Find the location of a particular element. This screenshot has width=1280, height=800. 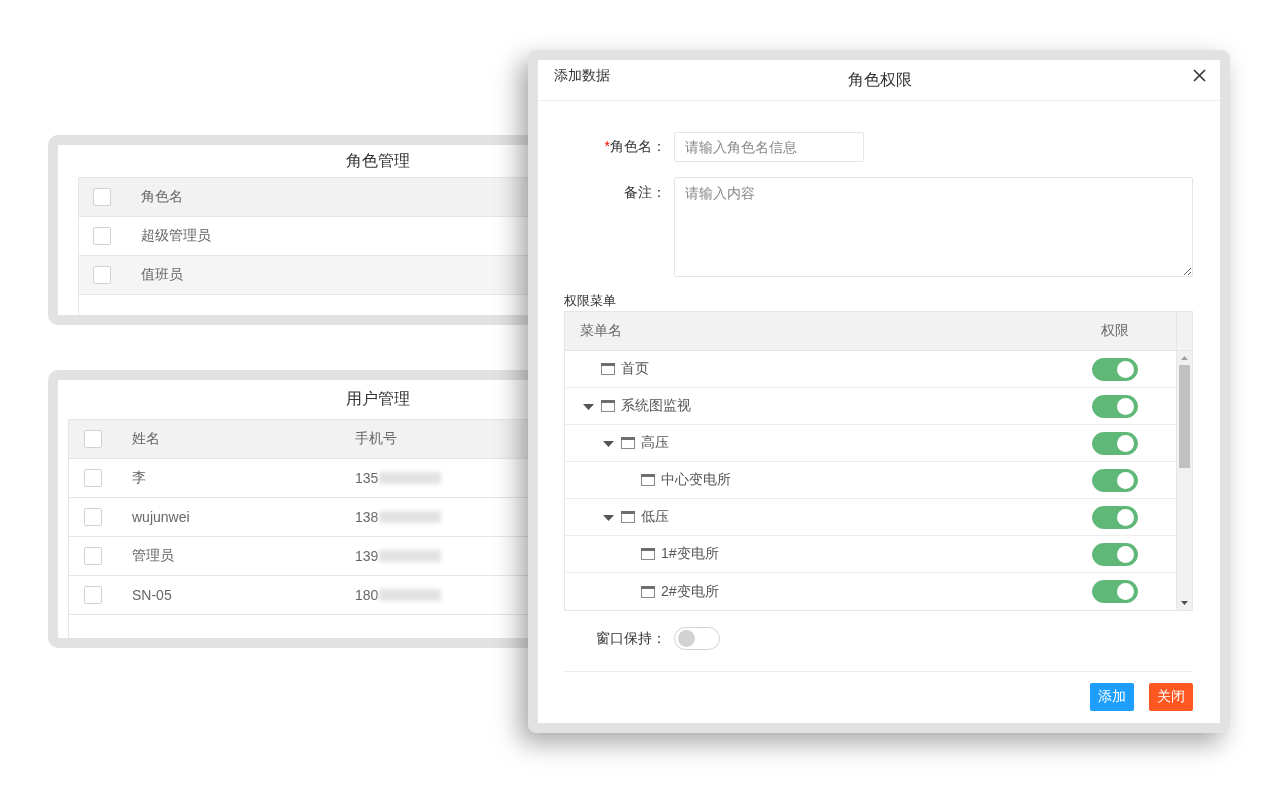

dialog-title: 角色权限 is located at coordinates (880, 79).